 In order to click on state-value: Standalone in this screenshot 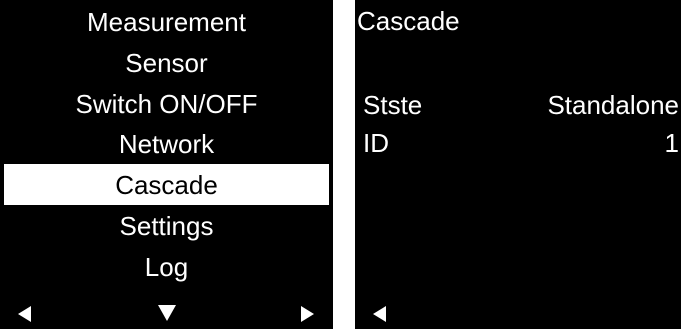, I will do `click(613, 105)`.